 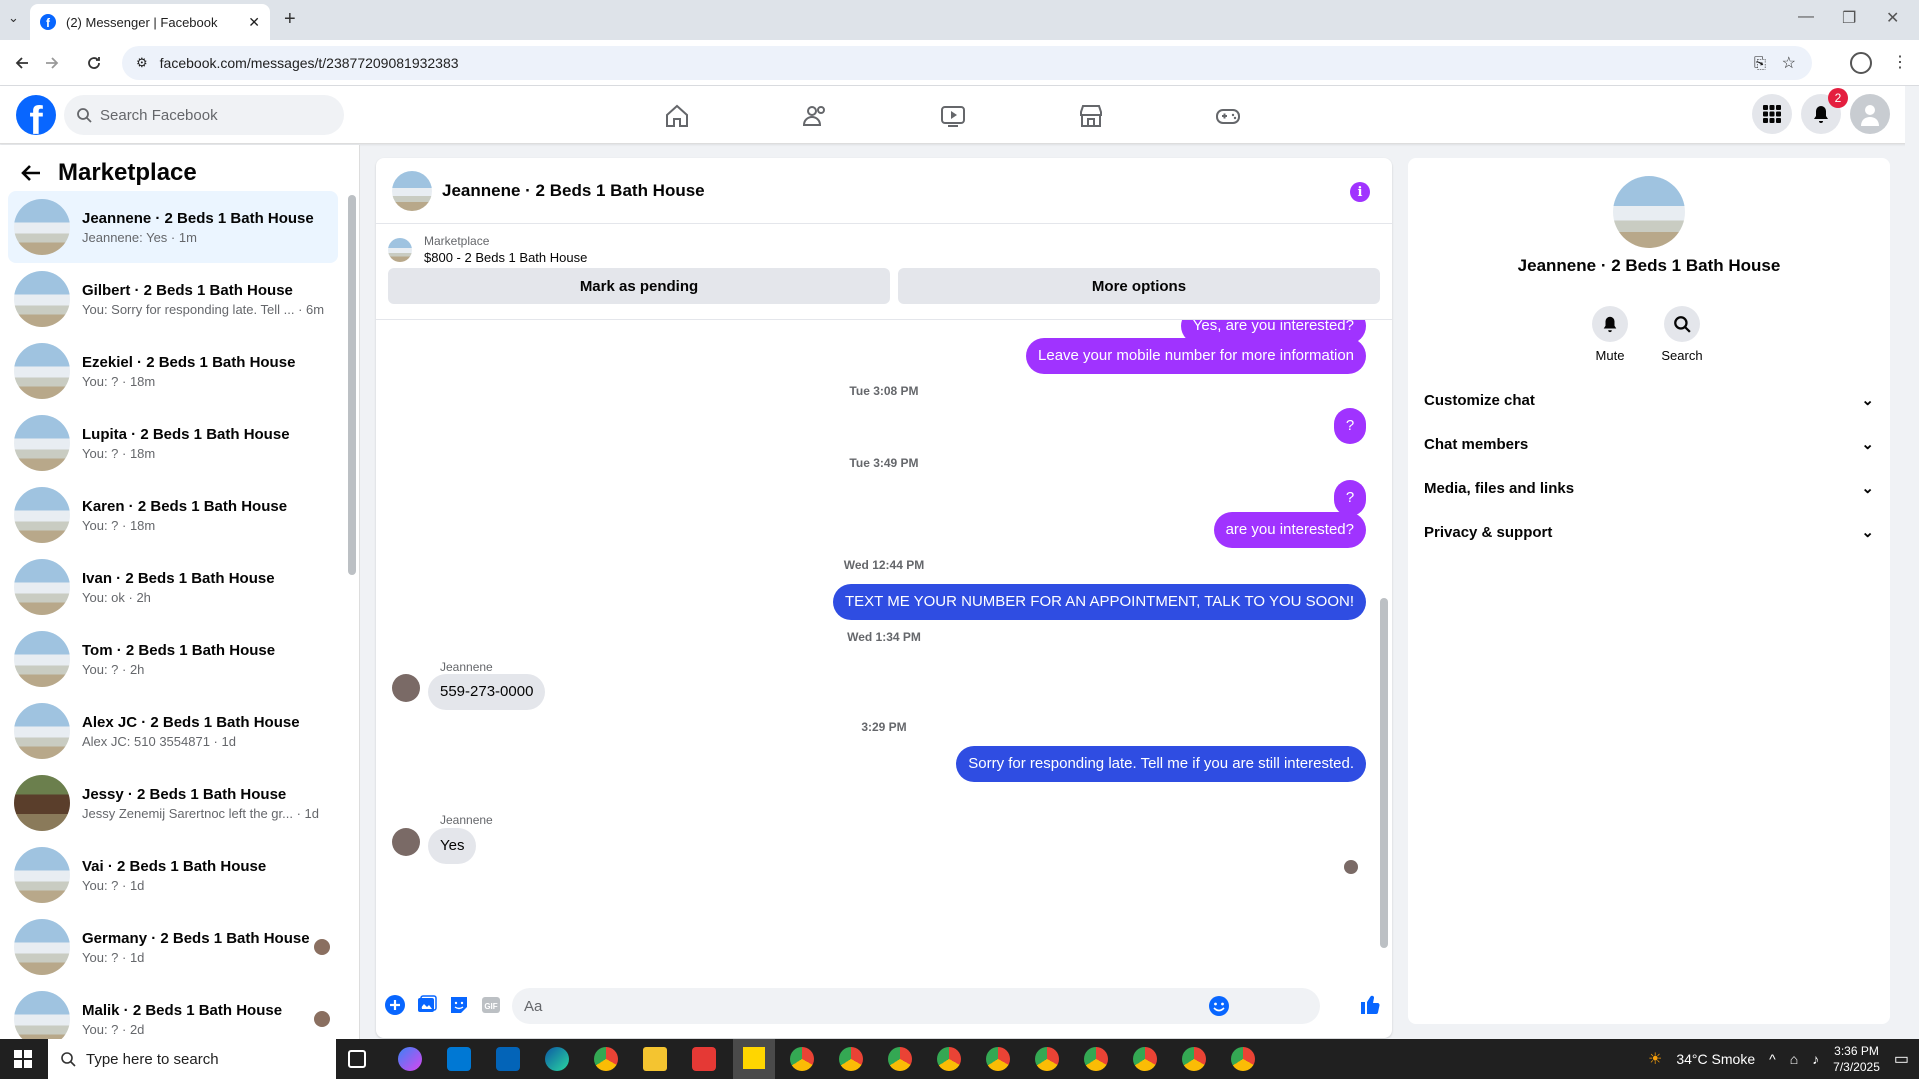 I want to click on friends-icon, so click(x=815, y=116).